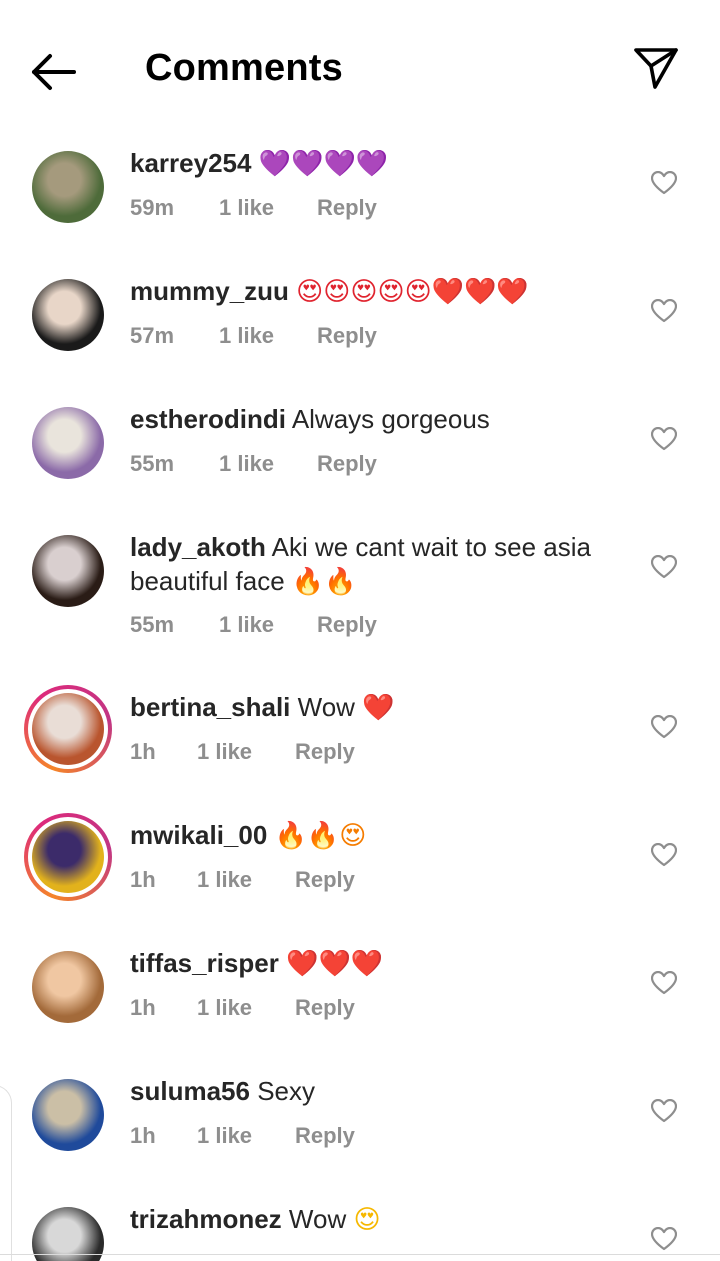  I want to click on comment-username: estherodindi, so click(208, 419).